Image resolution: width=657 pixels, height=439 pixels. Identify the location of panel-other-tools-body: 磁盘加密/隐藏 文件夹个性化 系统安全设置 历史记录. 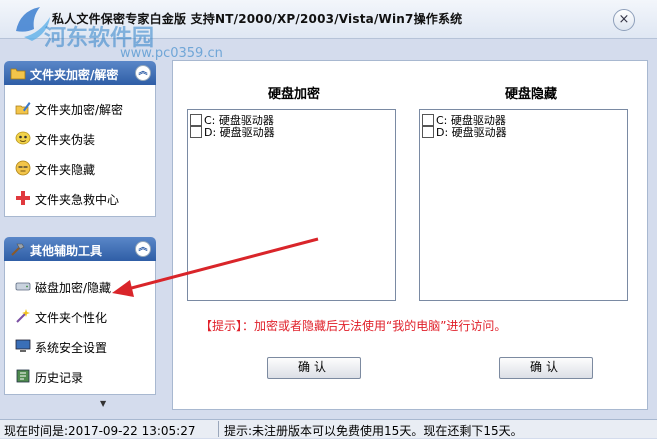
(80, 328).